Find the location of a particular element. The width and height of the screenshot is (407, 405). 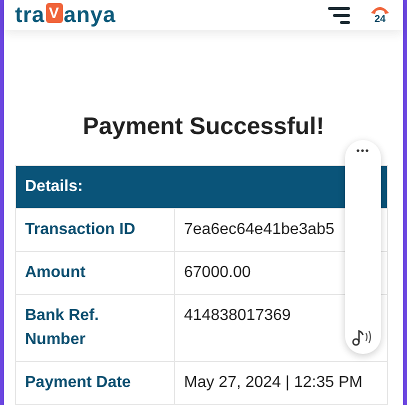

phone-icon is located at coordinates (380, 10).